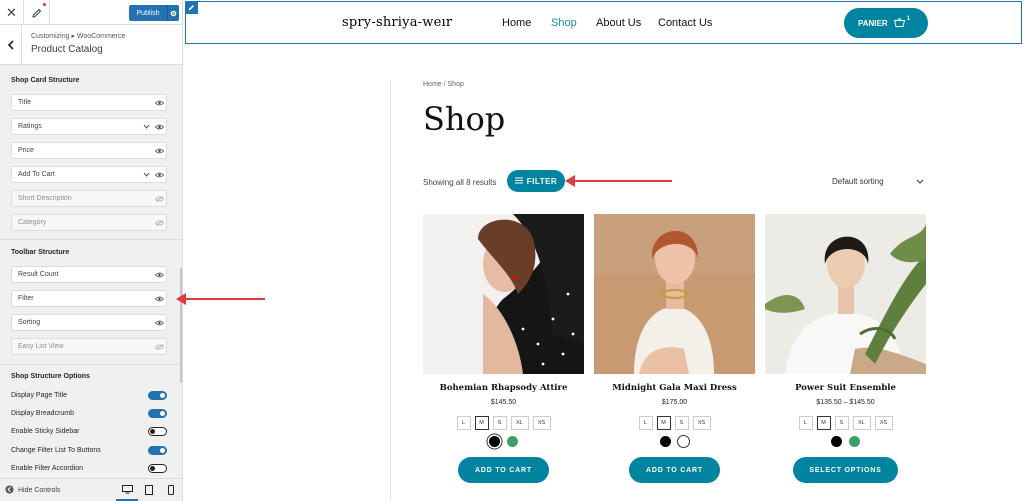 The width and height of the screenshot is (1024, 501). Describe the element at coordinates (618, 181) in the screenshot. I see `annotation-arrow` at that location.